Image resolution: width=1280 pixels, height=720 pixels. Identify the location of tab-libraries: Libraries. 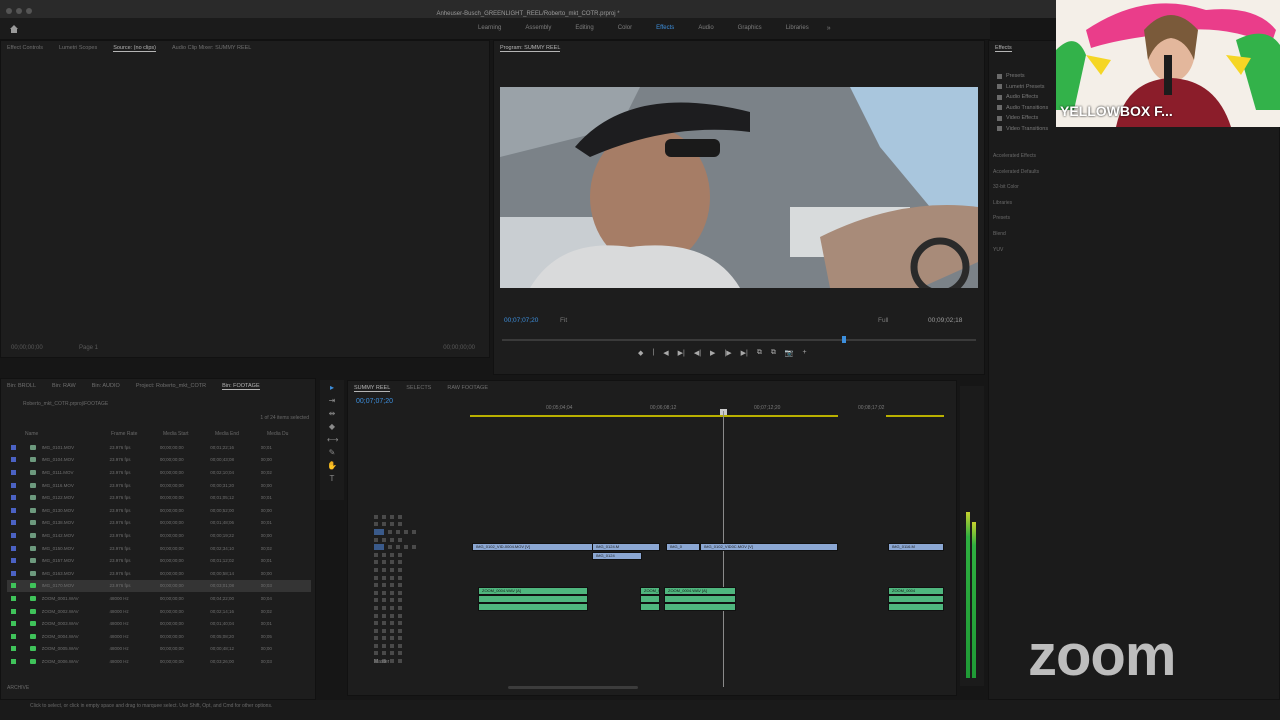
(797, 28).